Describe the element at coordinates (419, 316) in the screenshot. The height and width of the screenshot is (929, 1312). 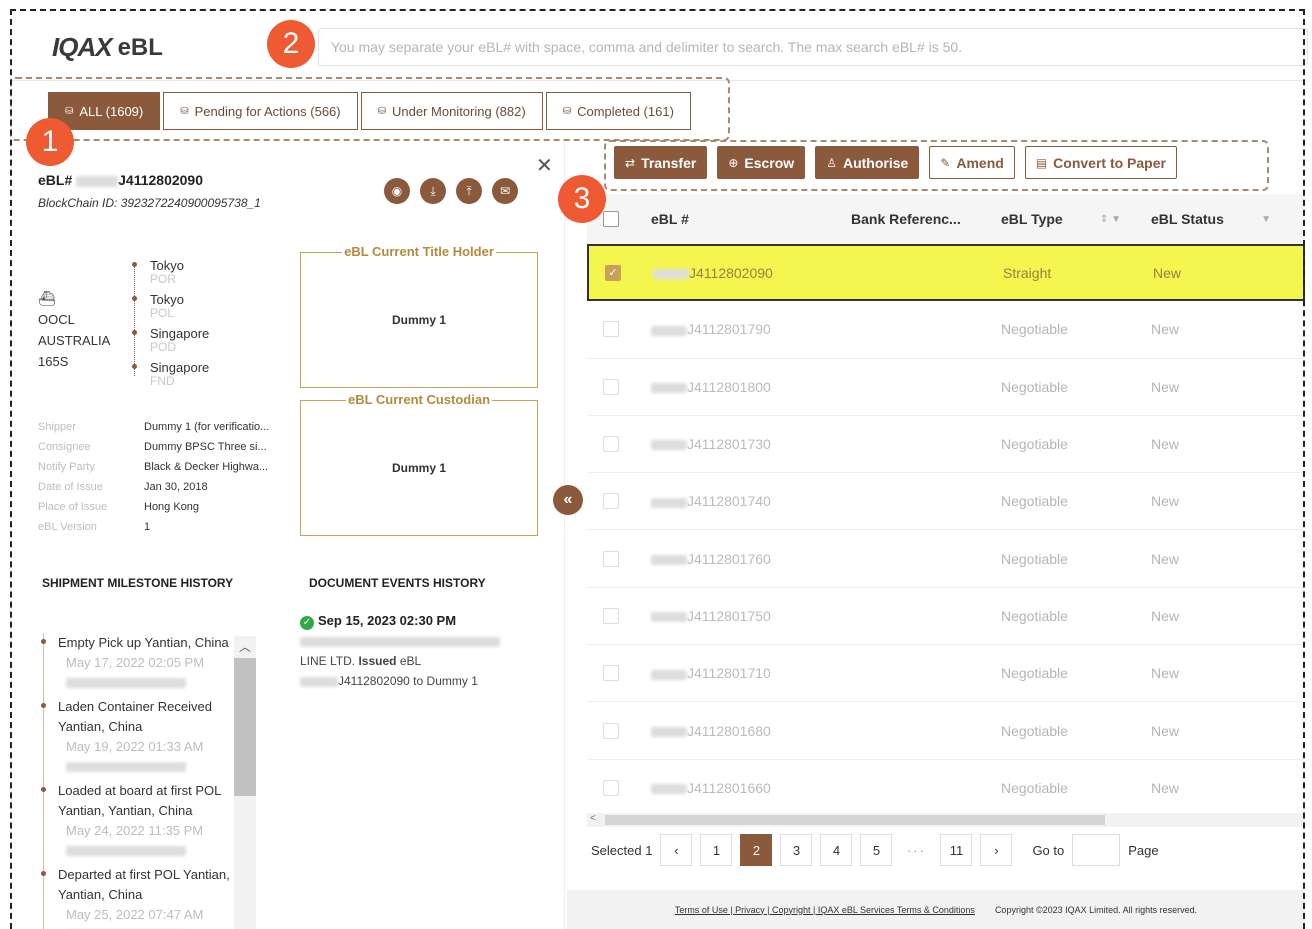
I see `title-holder-box: eBL Current Title Holder Dummy 1` at that location.